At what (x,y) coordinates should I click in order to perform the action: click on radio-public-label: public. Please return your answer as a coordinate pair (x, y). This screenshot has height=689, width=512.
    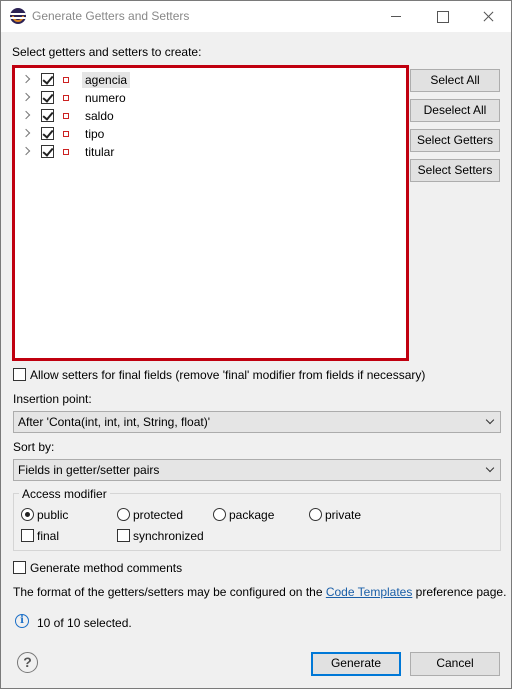
    Looking at the image, I should click on (53, 515).